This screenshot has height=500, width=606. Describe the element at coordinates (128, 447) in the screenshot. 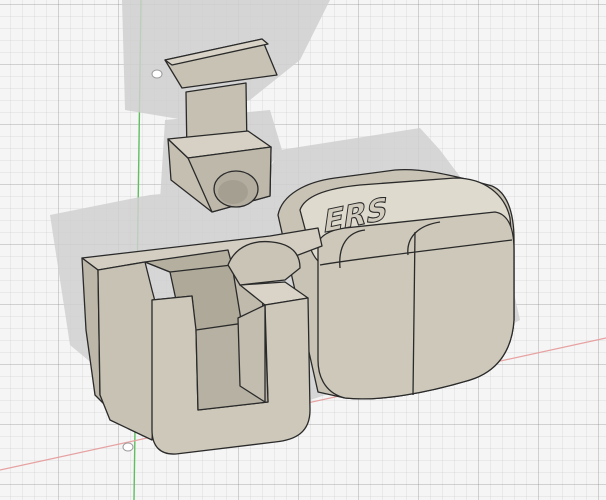

I see `origin-marker` at that location.